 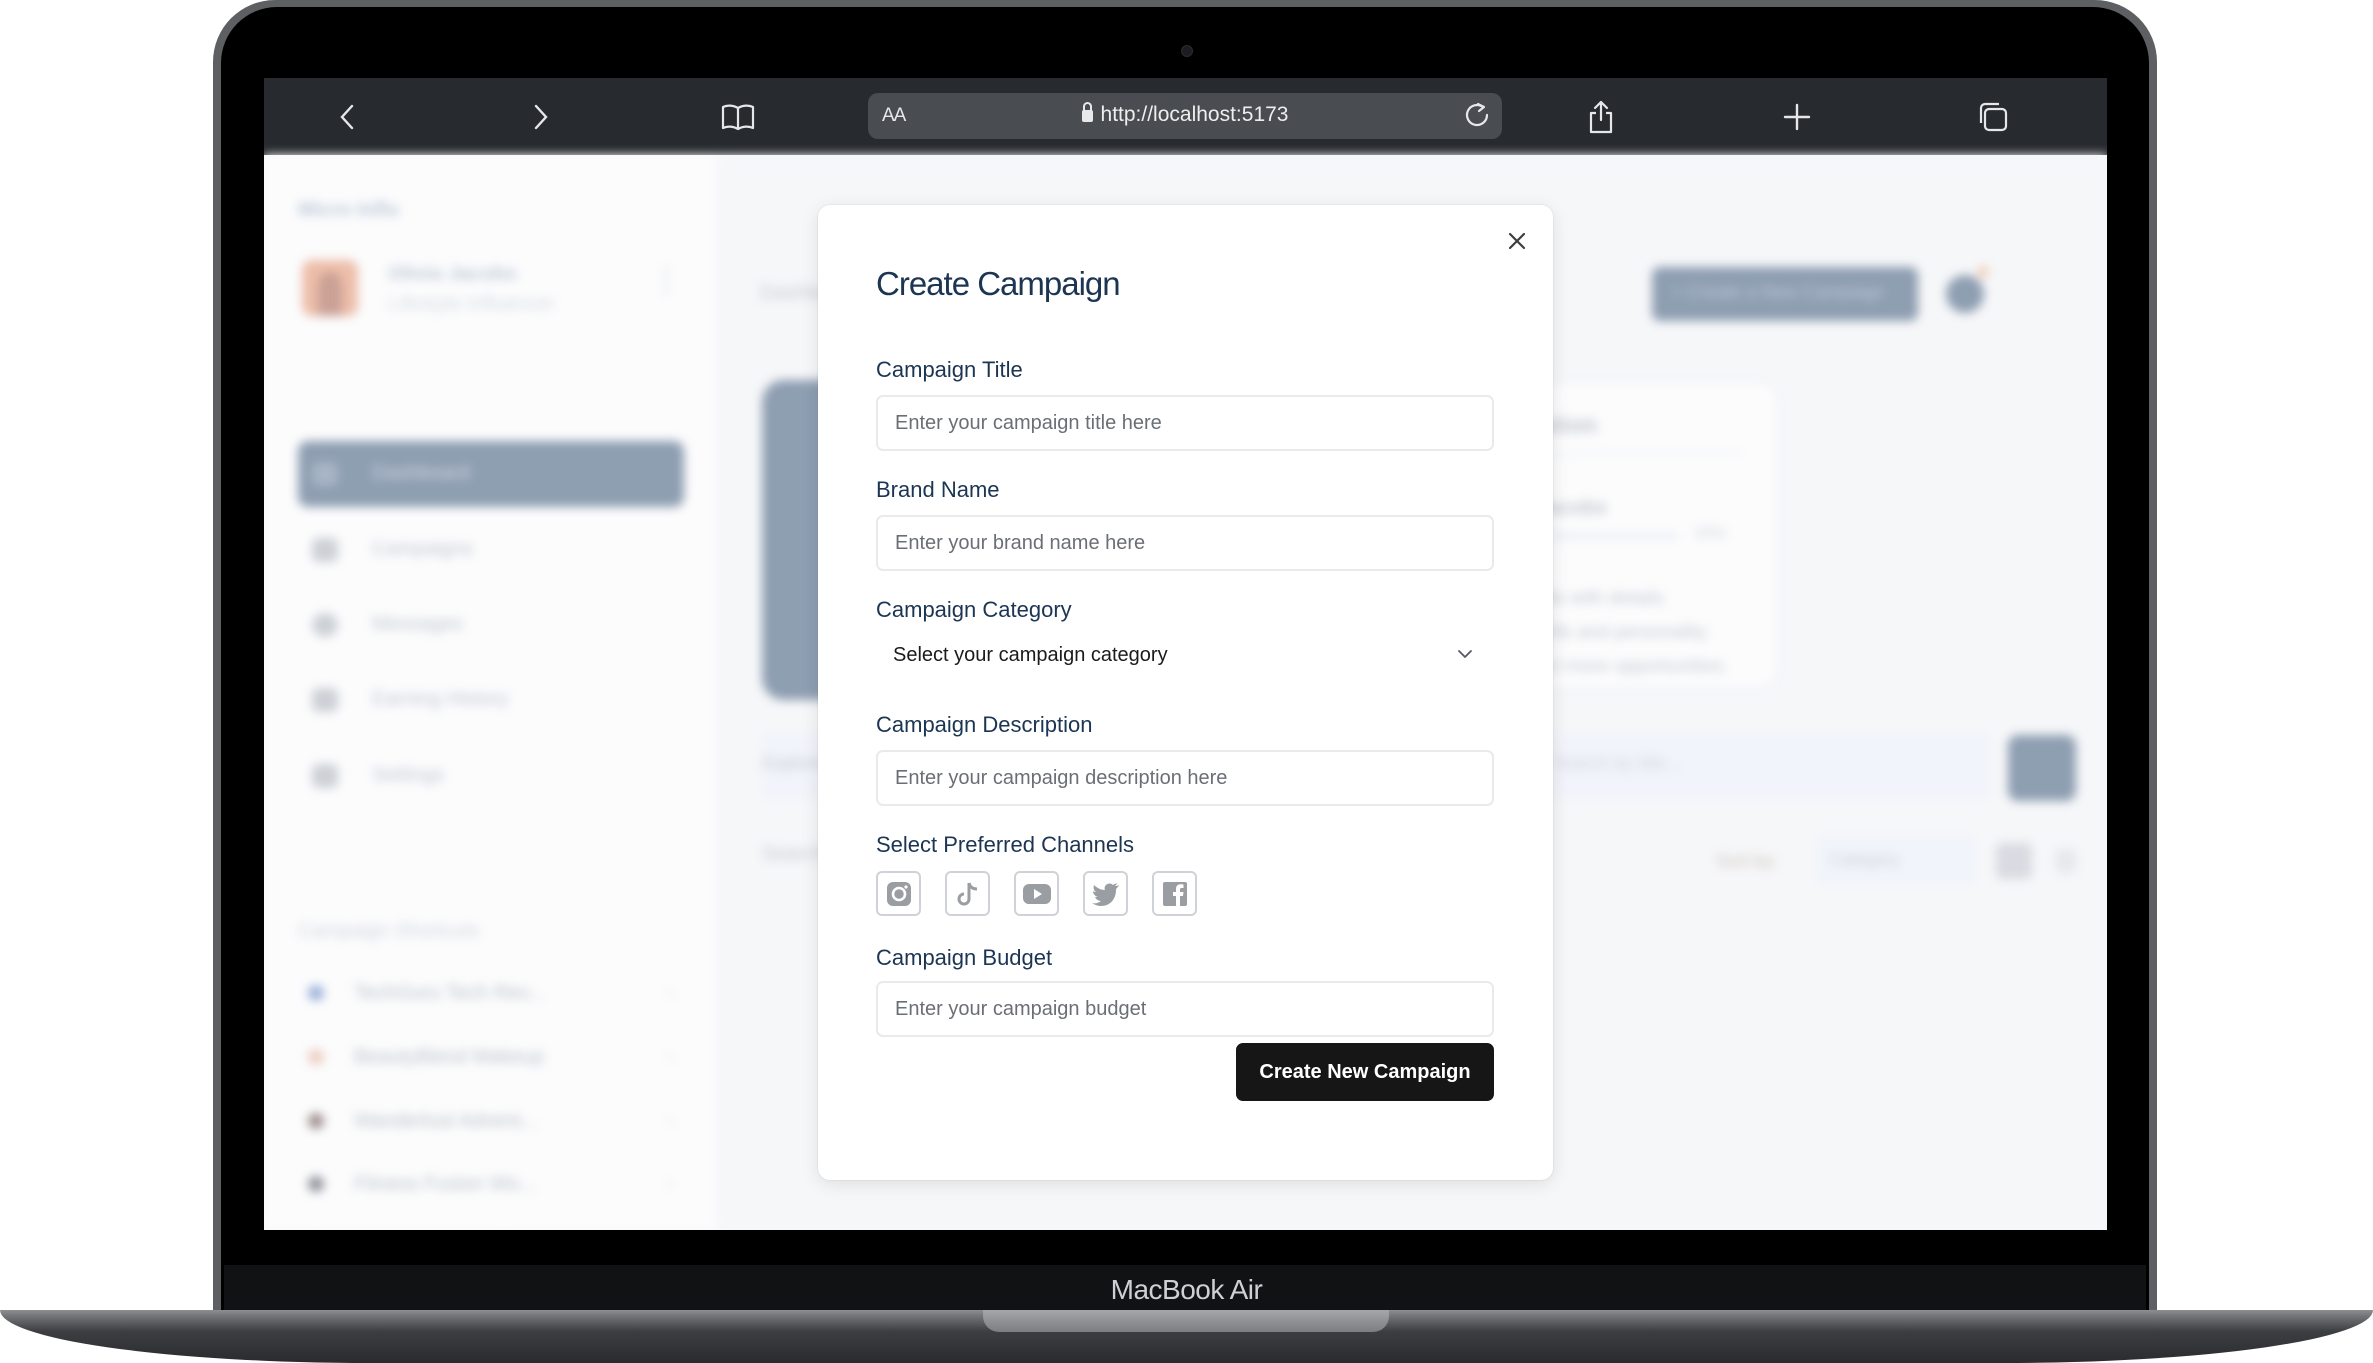 What do you see at coordinates (541, 117) in the screenshot?
I see `forward-icon` at bounding box center [541, 117].